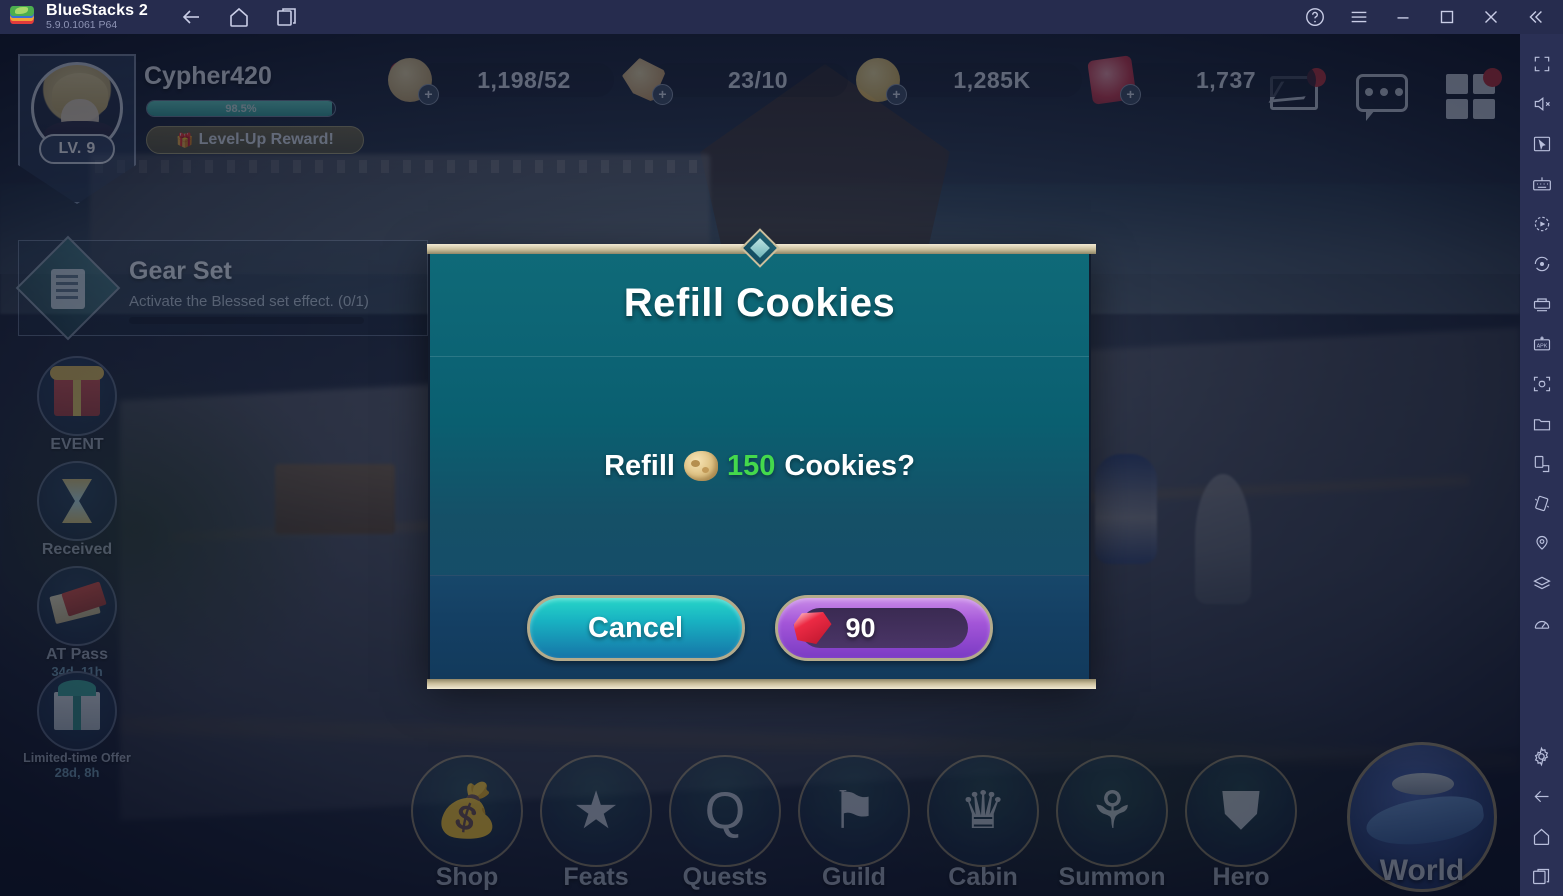  Describe the element at coordinates (97, 10) in the screenshot. I see `app-name: BlueStacks 2` at that location.